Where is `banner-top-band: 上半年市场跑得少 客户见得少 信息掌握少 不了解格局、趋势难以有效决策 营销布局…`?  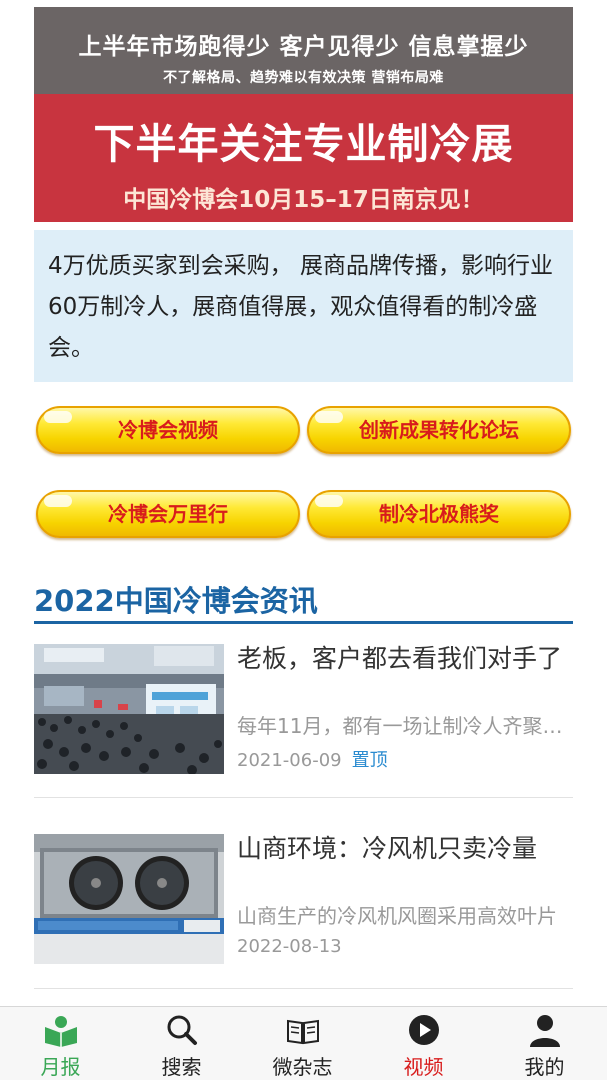 banner-top-band: 上半年市场跑得少 客户见得少 信息掌握少 不了解格局、趋势难以有效决策 营销布局… is located at coordinates (303, 50).